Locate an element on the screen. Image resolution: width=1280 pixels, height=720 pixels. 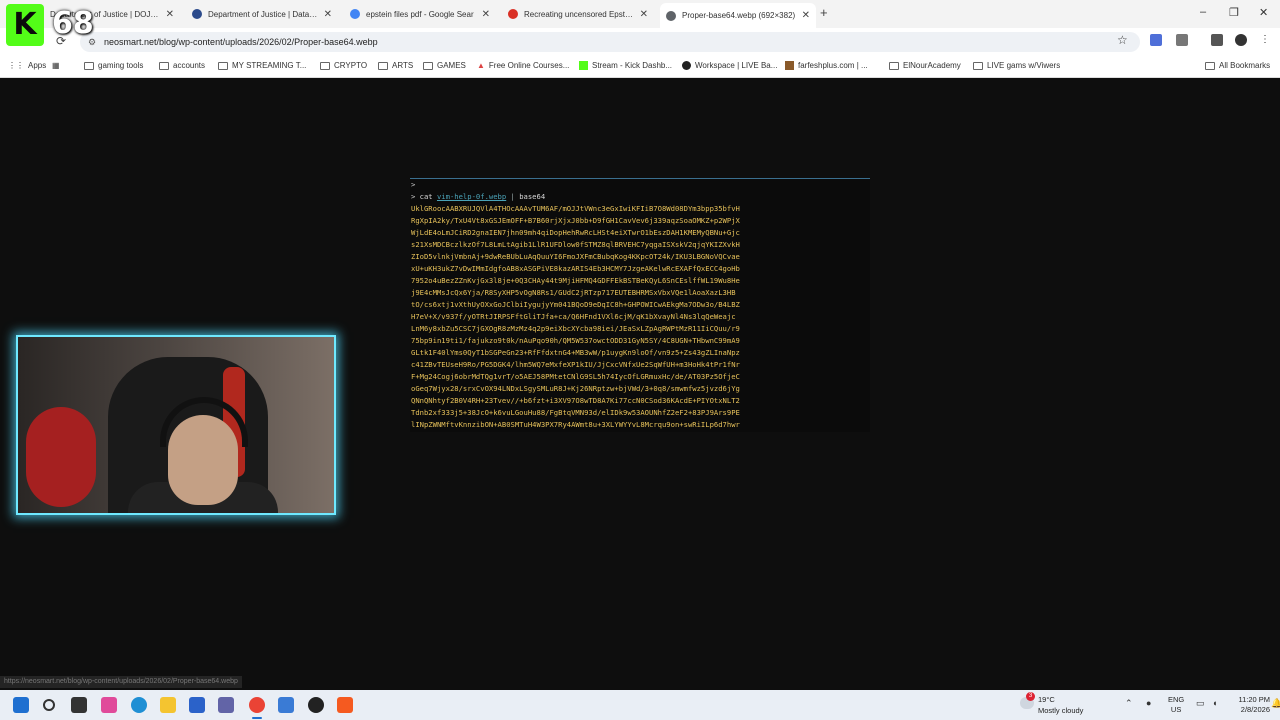
edge-browser-icon is located at coordinates (139, 705).